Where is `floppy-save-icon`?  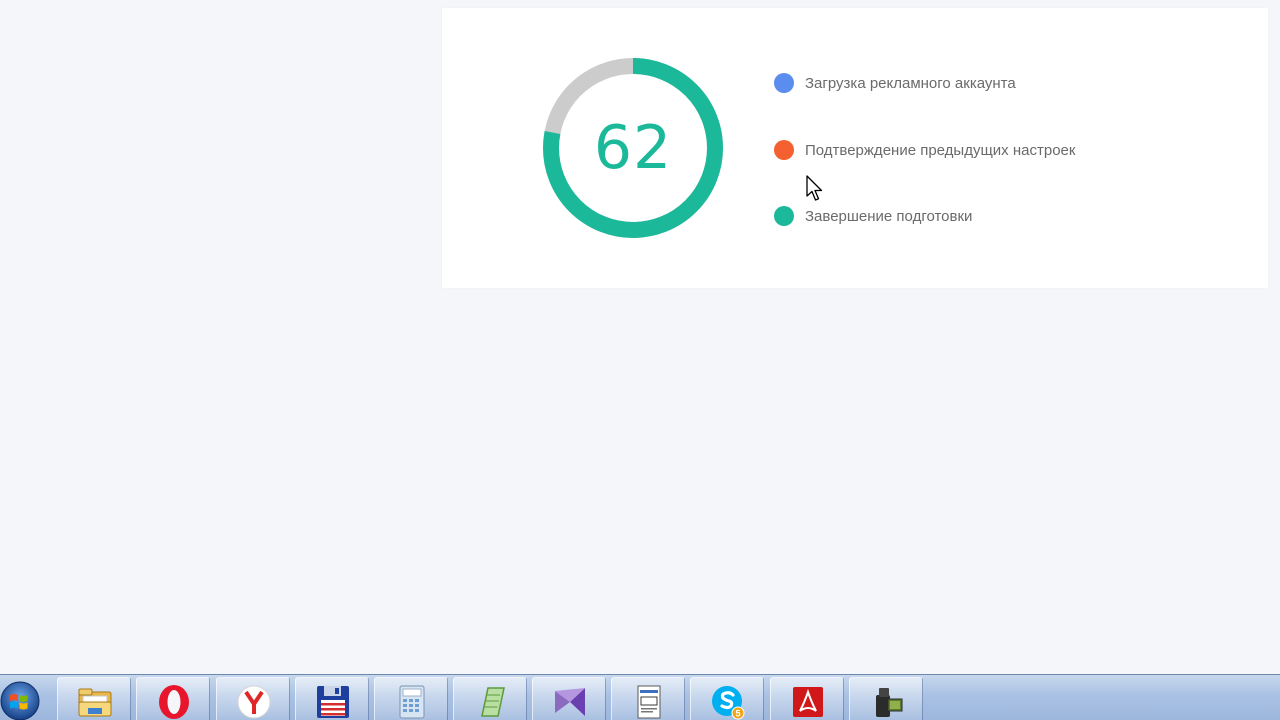
floppy-save-icon is located at coordinates (333, 702).